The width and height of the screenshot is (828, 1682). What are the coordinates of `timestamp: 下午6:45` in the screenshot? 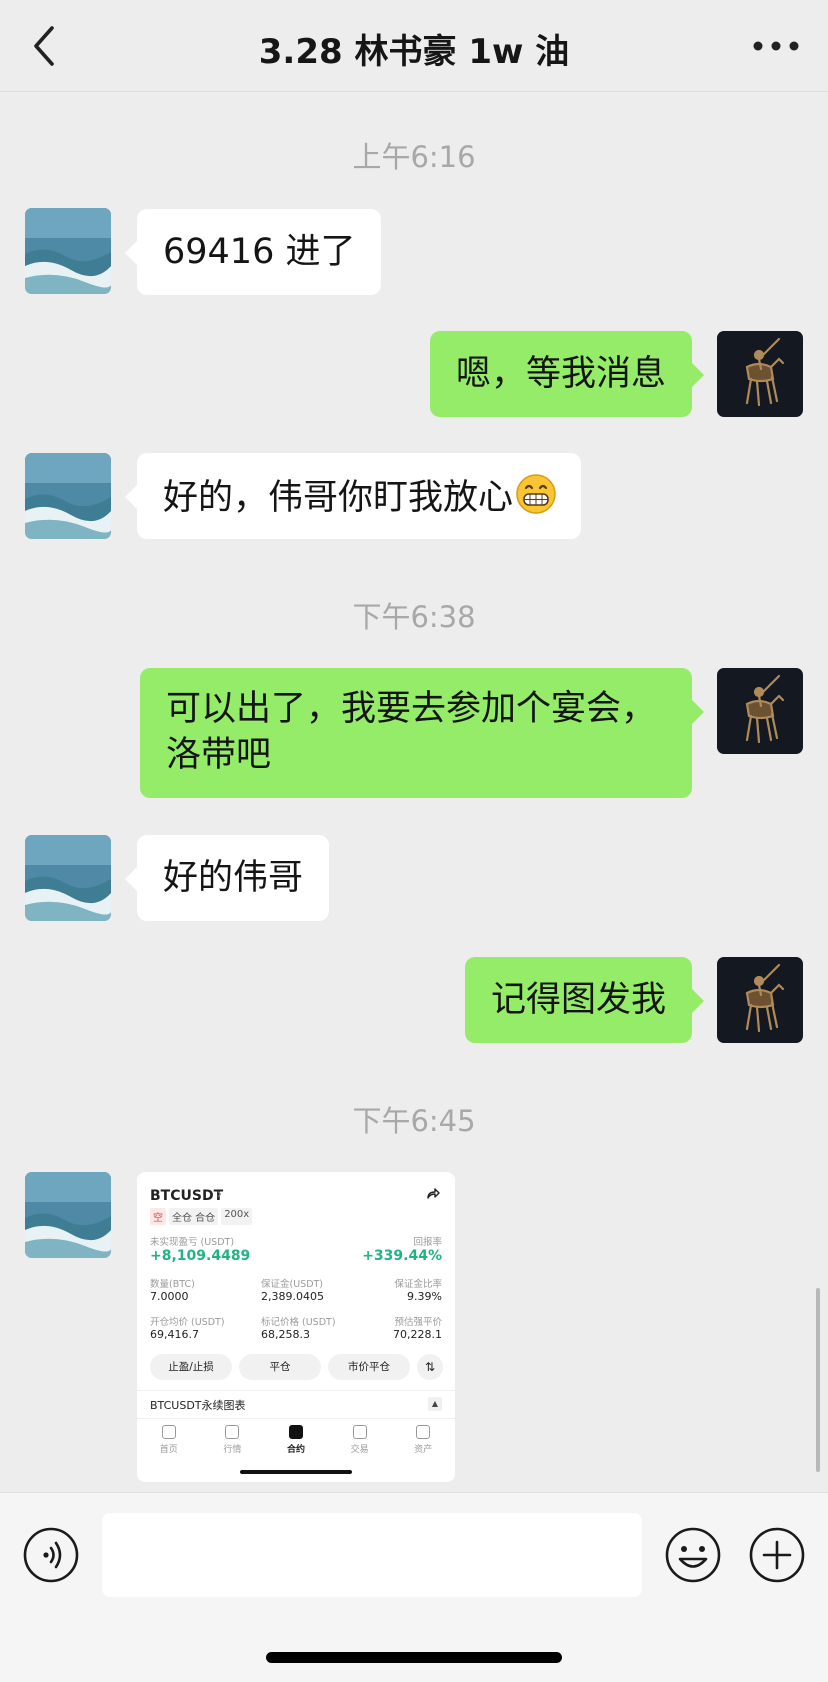 It's located at (414, 1121).